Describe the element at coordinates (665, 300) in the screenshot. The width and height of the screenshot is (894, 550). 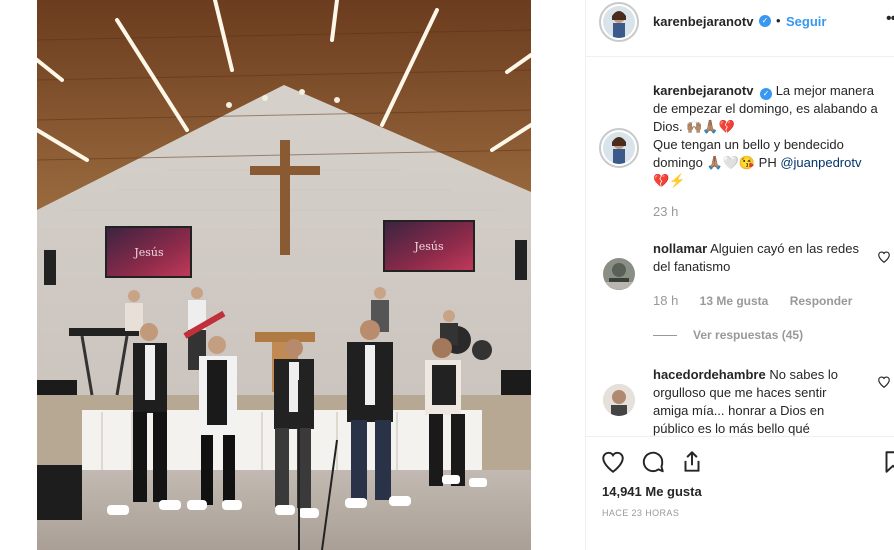
I see `comment-time: 18 h` at that location.